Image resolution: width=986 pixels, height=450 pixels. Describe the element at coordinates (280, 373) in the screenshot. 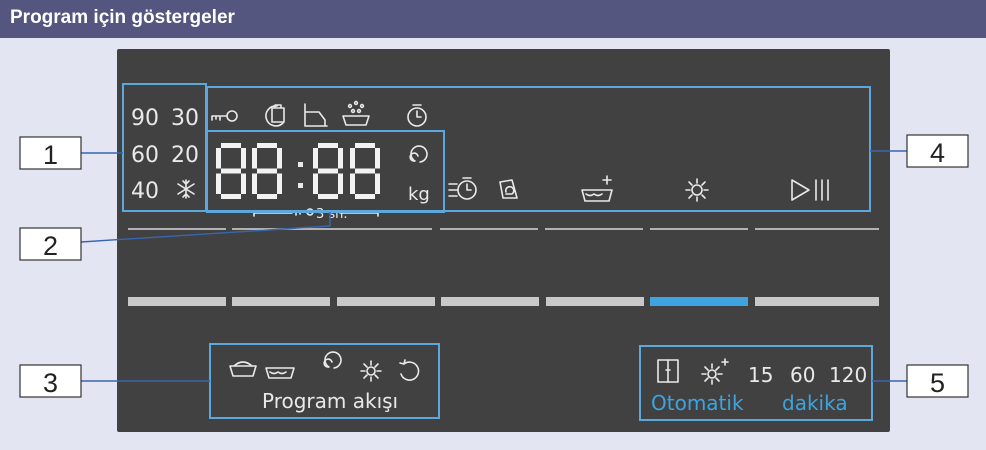

I see `wash-flow-icon` at that location.